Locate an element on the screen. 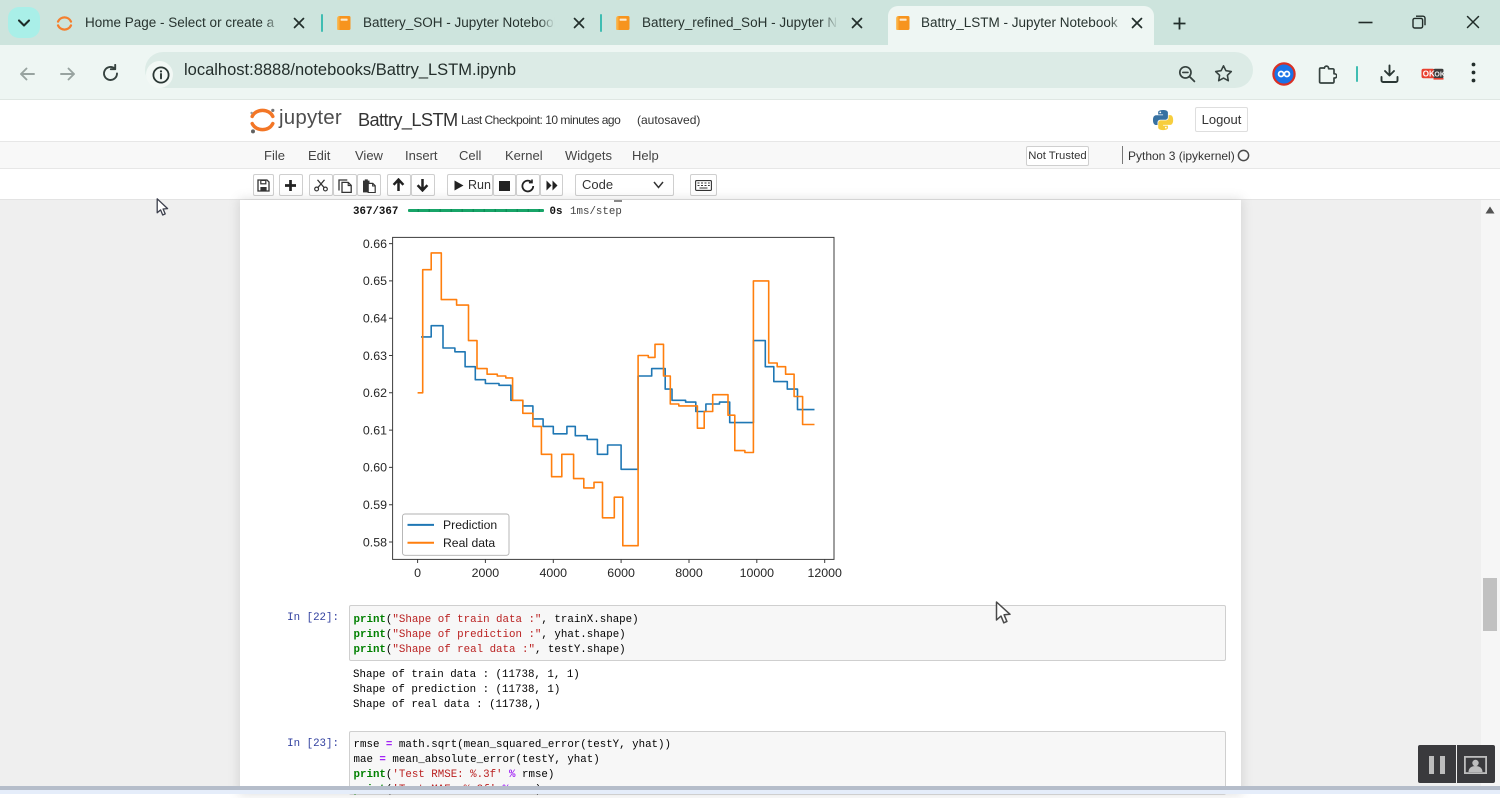 This screenshot has width=1500, height=798. svg-text: 6000 is located at coordinates (621, 573).